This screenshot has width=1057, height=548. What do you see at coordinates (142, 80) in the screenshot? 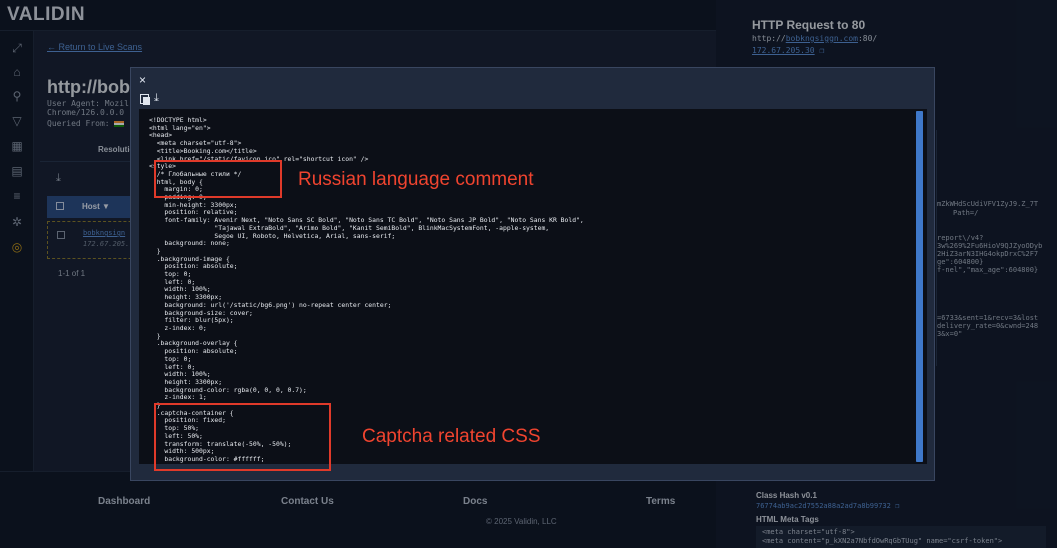
I see `close-icon: ×` at bounding box center [142, 80].